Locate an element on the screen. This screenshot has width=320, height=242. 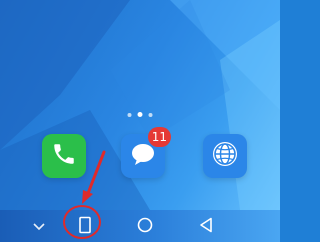
annotation-circle is located at coordinates (82, 222).